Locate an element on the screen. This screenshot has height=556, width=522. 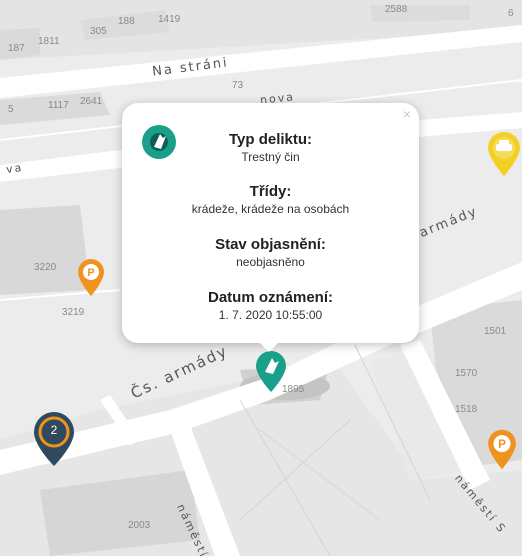
date-value: 1. 7. 2020 10:55:00 is located at coordinates (270, 315).